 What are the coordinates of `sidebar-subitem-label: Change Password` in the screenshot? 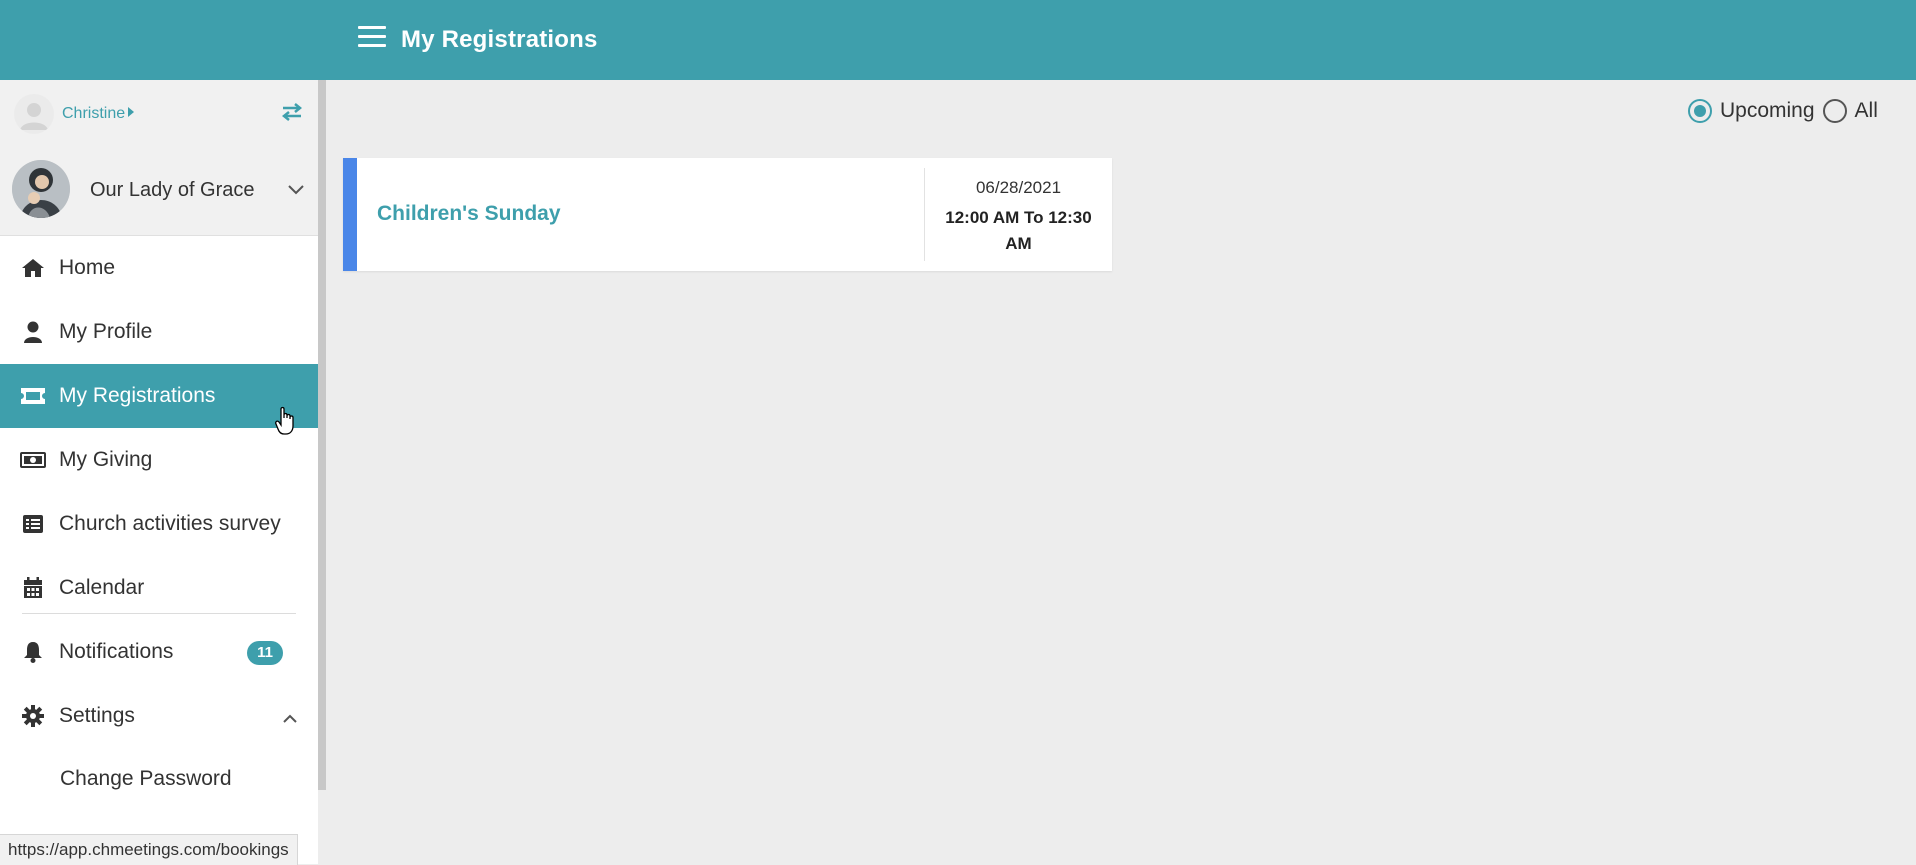 It's located at (146, 778).